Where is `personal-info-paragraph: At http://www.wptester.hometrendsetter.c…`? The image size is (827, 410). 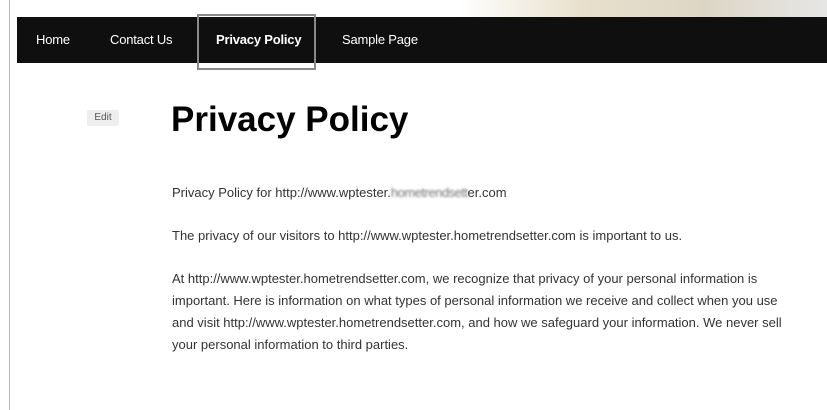 personal-info-paragraph: At http://www.wptester.hometrendsetter.c… is located at coordinates (477, 311).